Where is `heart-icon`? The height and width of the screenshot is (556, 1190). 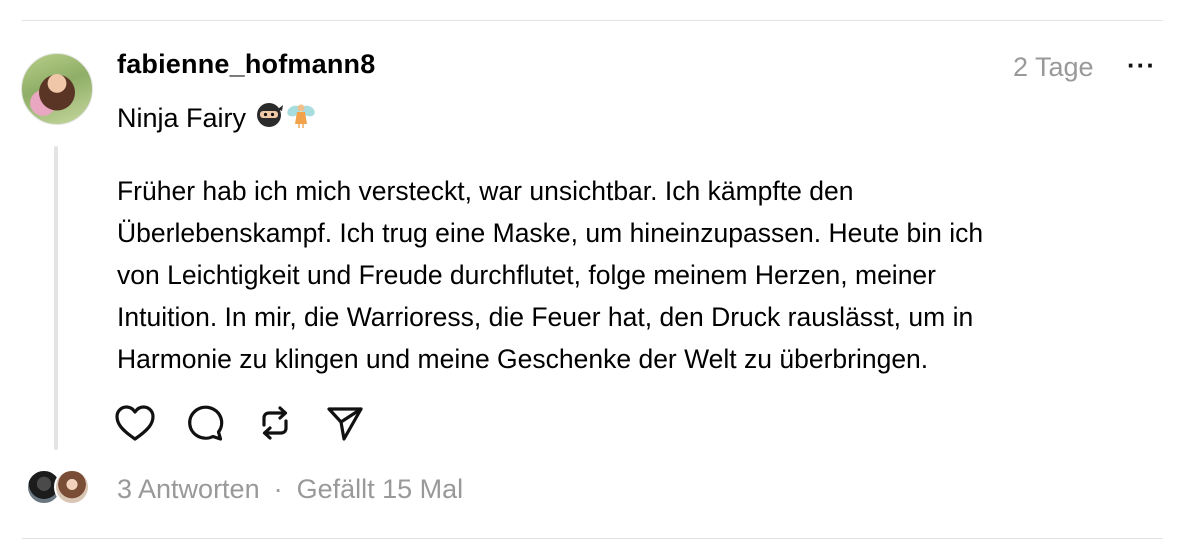
heart-icon is located at coordinates (135, 425).